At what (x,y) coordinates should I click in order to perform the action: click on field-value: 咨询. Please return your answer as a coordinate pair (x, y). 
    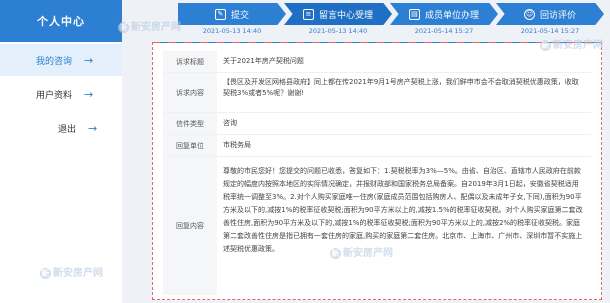
    Looking at the image, I should click on (230, 122).